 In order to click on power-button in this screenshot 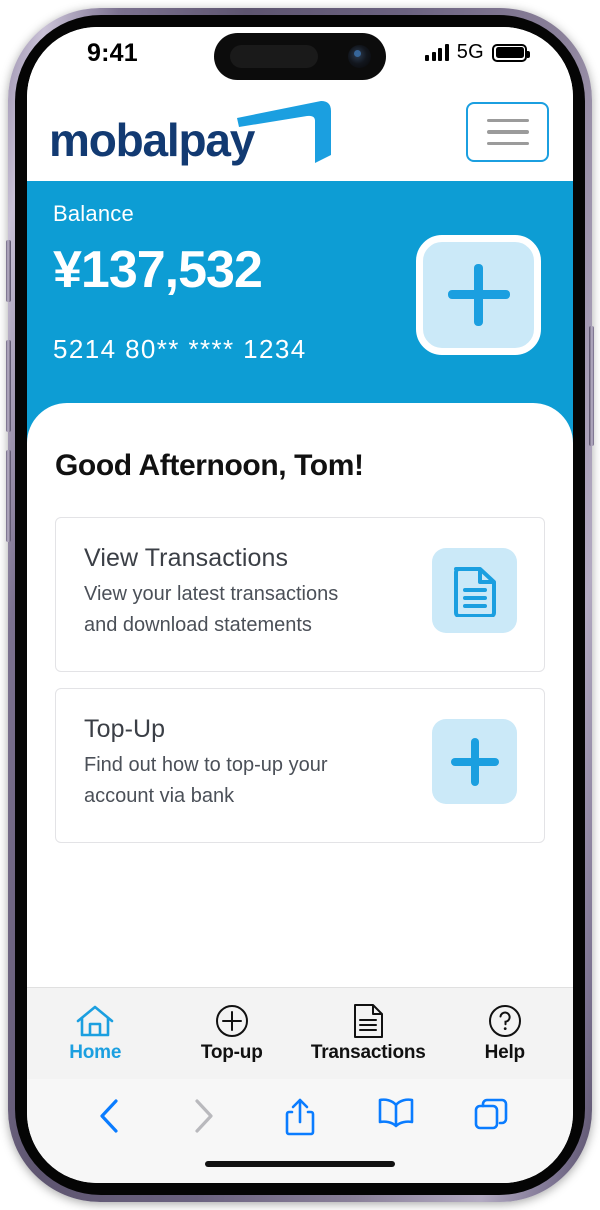, I will do `click(591, 386)`.